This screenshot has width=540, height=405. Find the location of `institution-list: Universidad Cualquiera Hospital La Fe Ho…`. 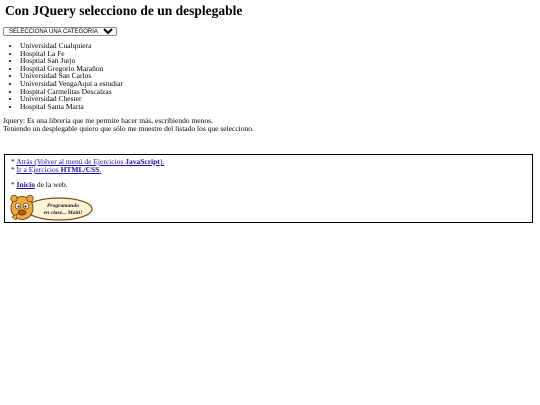

institution-list: Universidad Cualquiera Hospital La Fe Ho… is located at coordinates (64, 76).